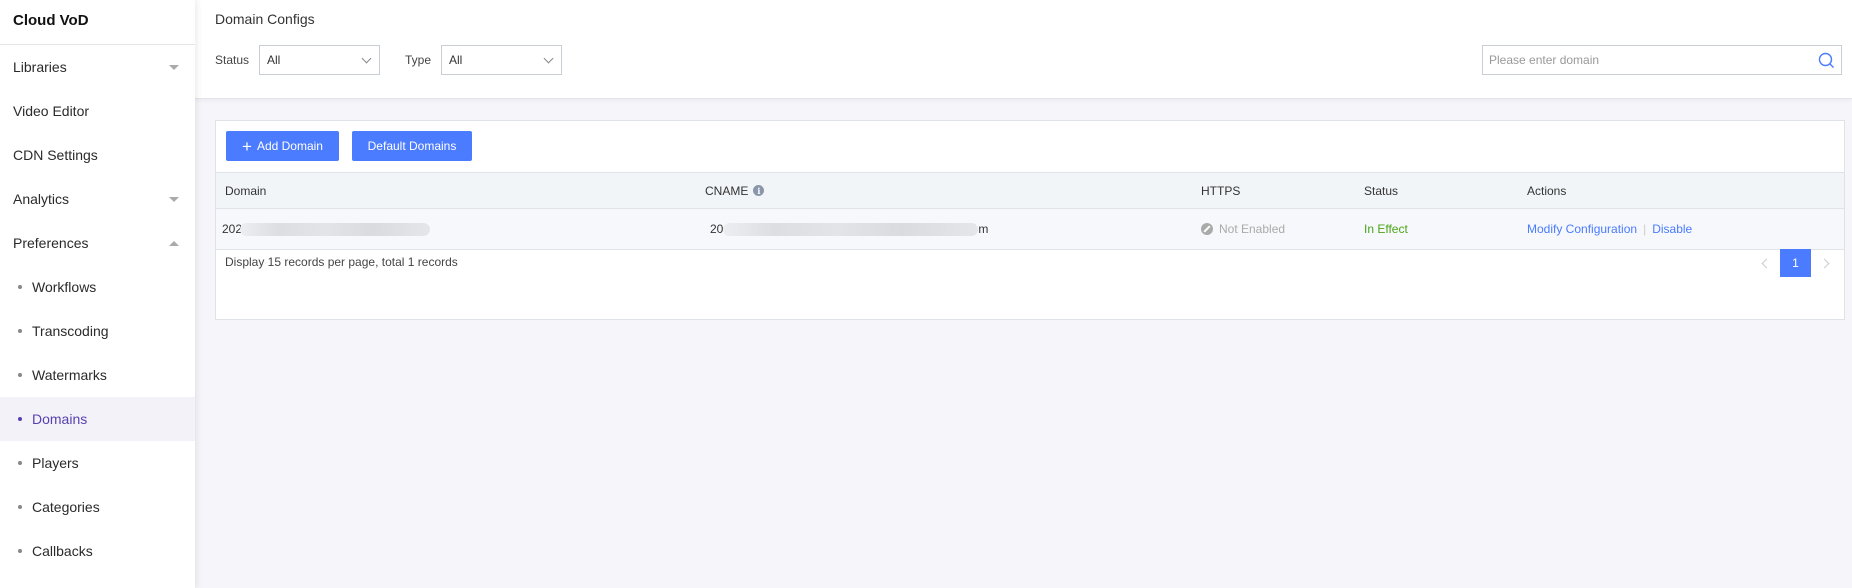  What do you see at coordinates (1824, 263) in the screenshot?
I see `chevron-right-icon` at bounding box center [1824, 263].